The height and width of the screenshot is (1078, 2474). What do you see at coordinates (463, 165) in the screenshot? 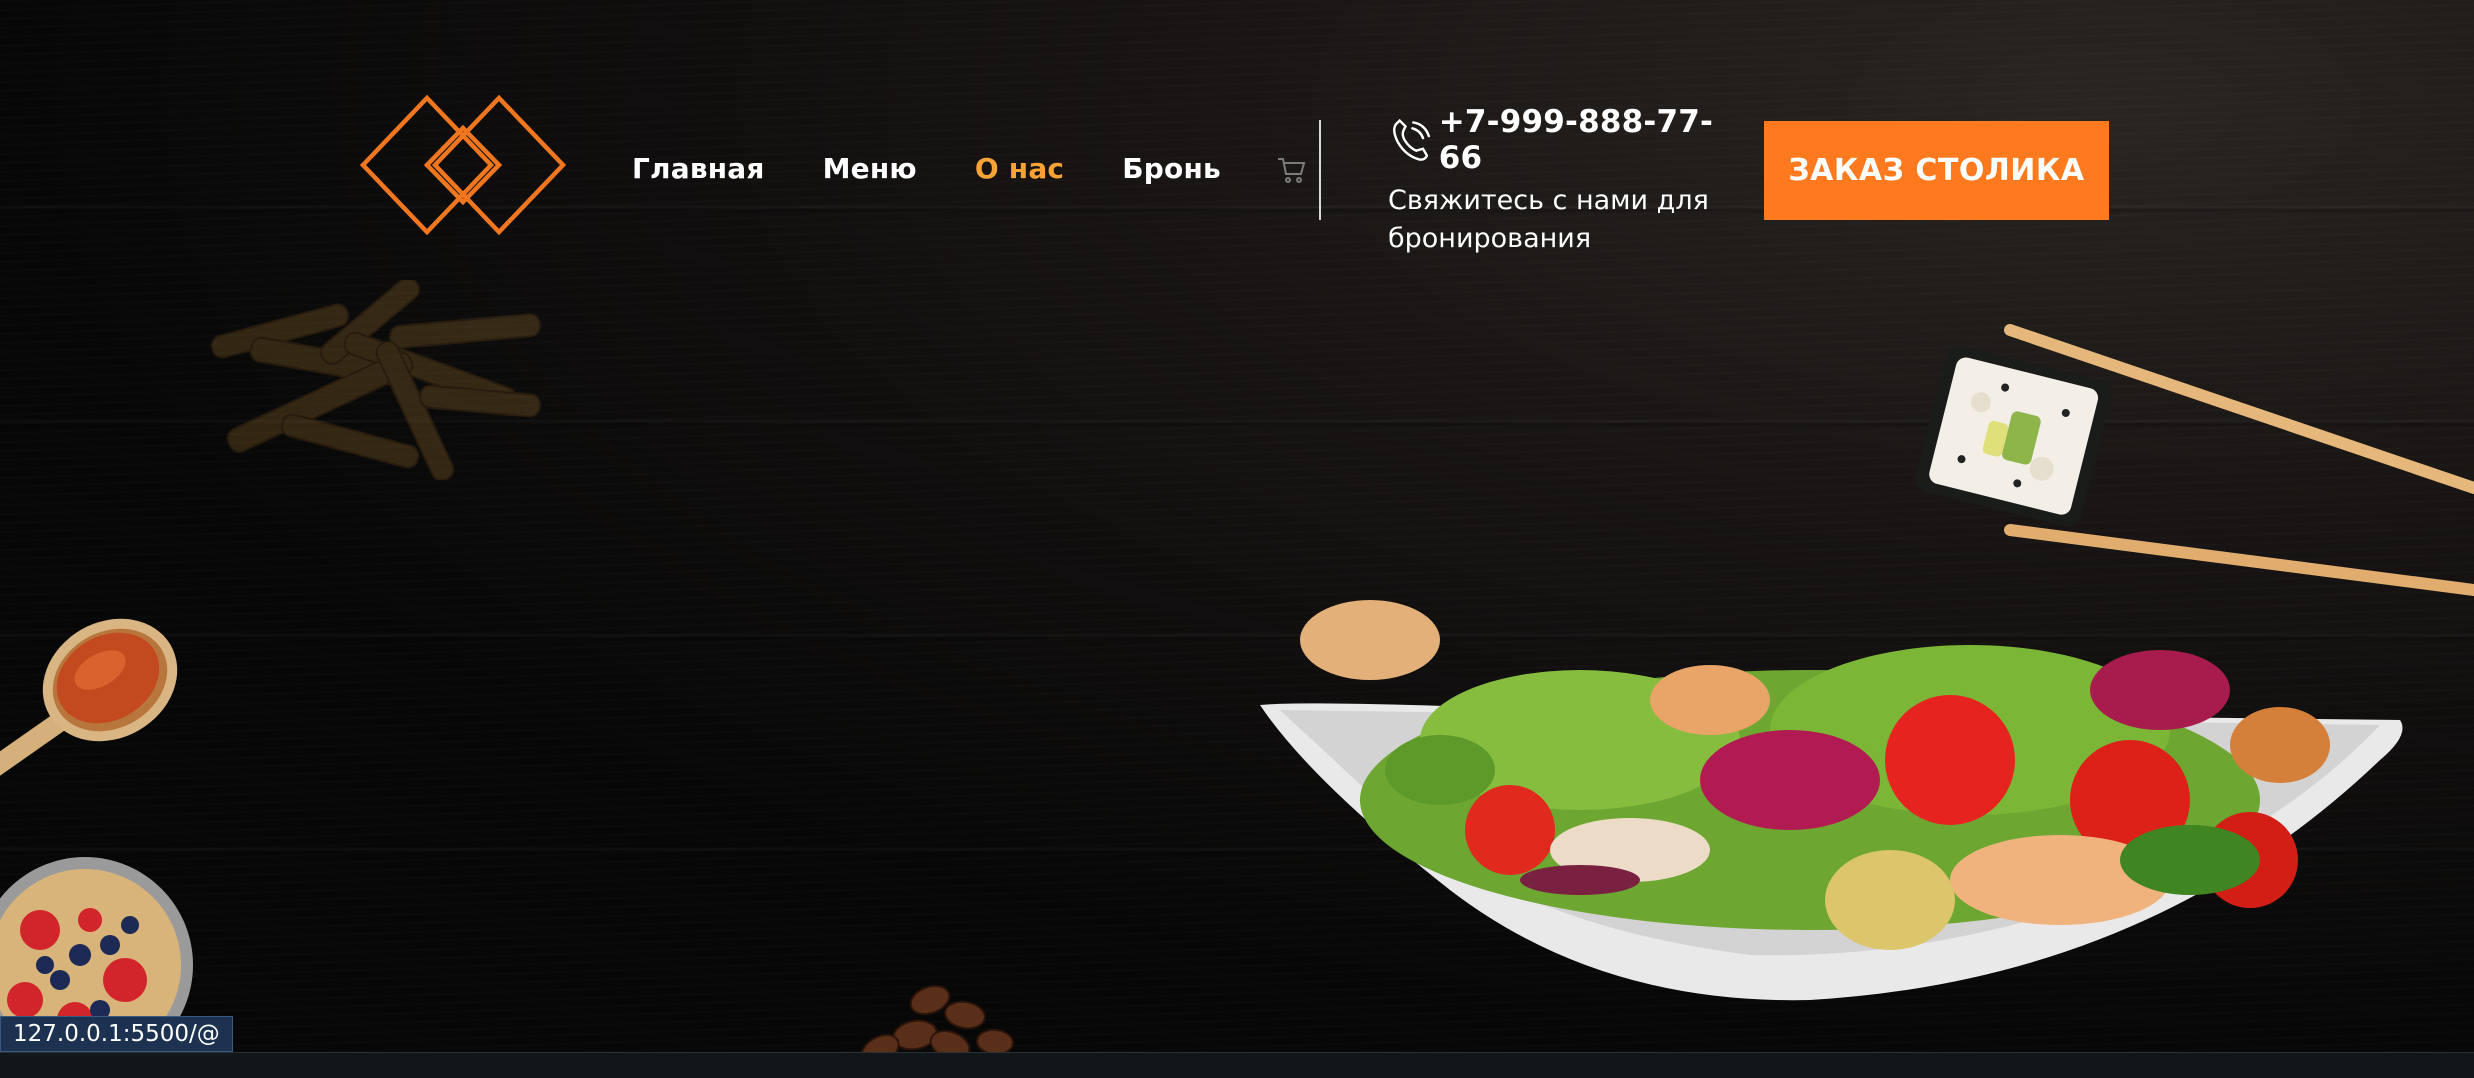
I see `diamond-logo-icon` at bounding box center [463, 165].